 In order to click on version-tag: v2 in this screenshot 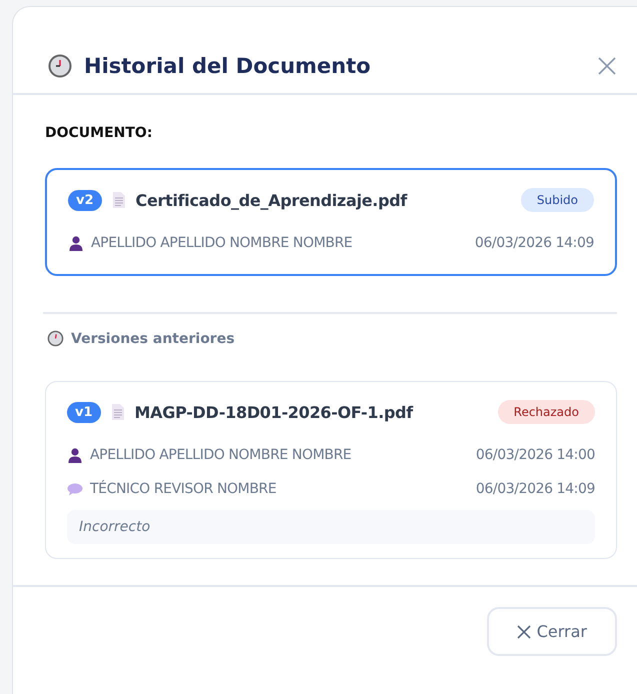, I will do `click(85, 200)`.